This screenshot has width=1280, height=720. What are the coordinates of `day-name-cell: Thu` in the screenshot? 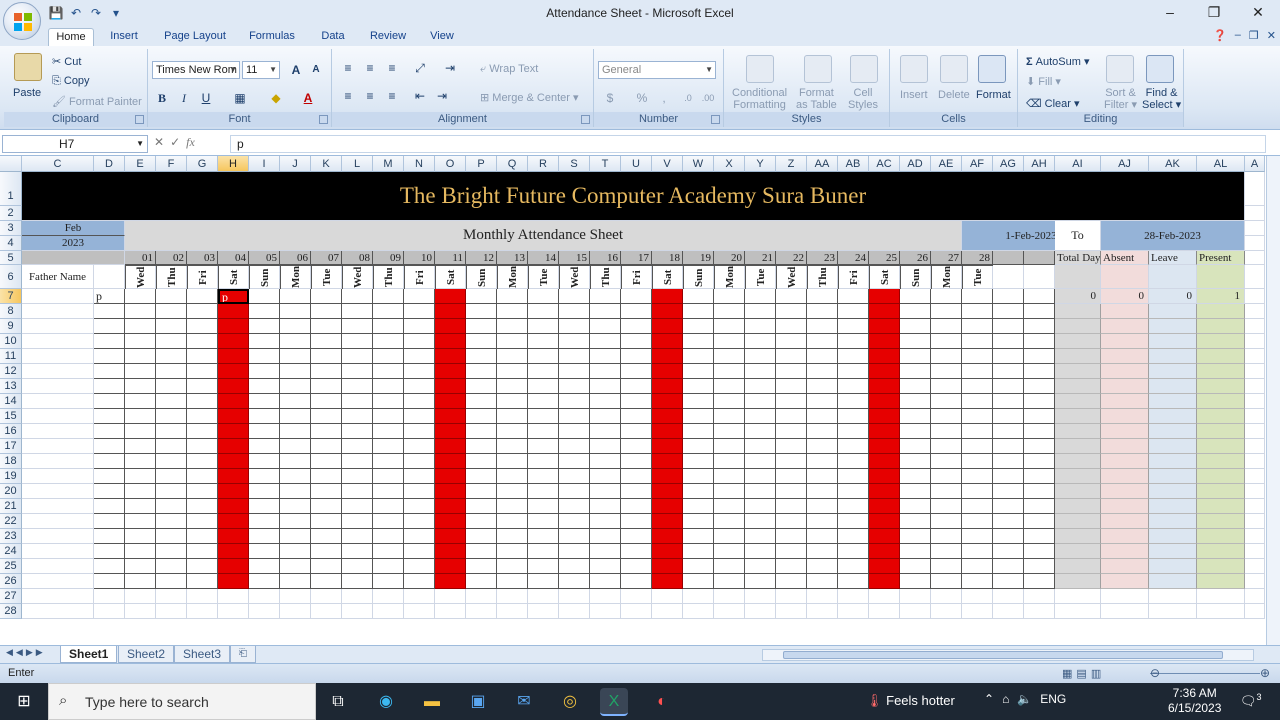 It's located at (388, 277).